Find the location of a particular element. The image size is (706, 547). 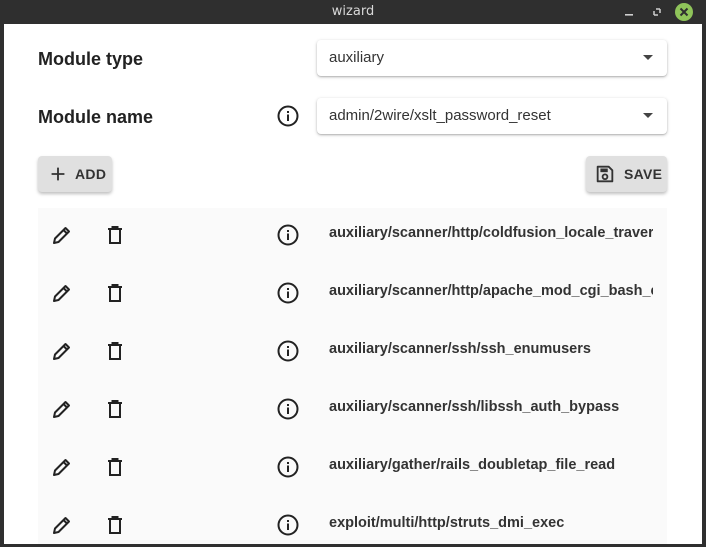

list-item: exploit/multi/http/struts_dmi_exec is located at coordinates (352, 521).